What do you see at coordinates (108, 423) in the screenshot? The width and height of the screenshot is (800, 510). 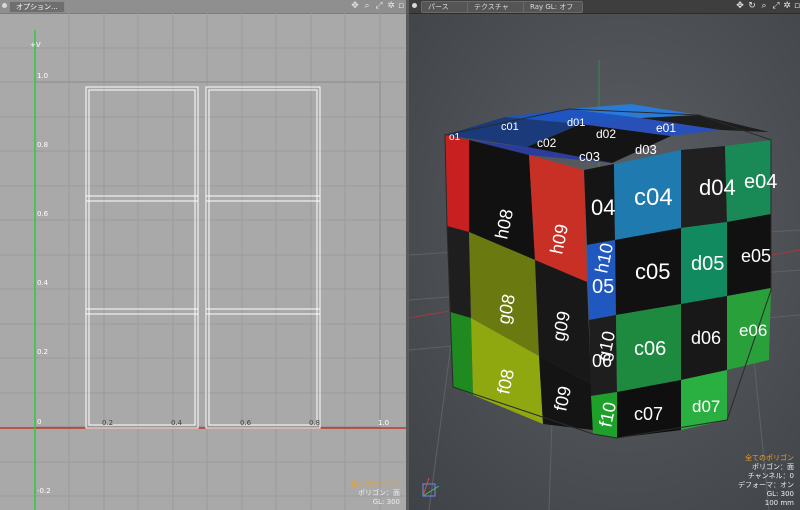 I see `u-tick-label: 0.2` at bounding box center [108, 423].